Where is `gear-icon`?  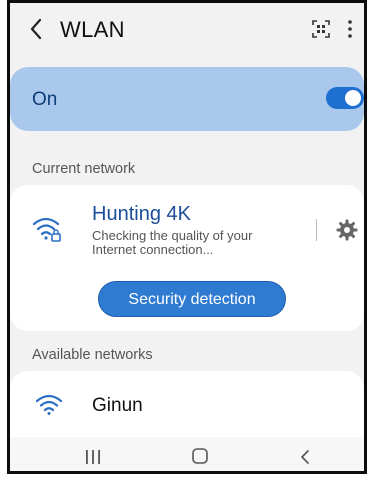 gear-icon is located at coordinates (347, 230).